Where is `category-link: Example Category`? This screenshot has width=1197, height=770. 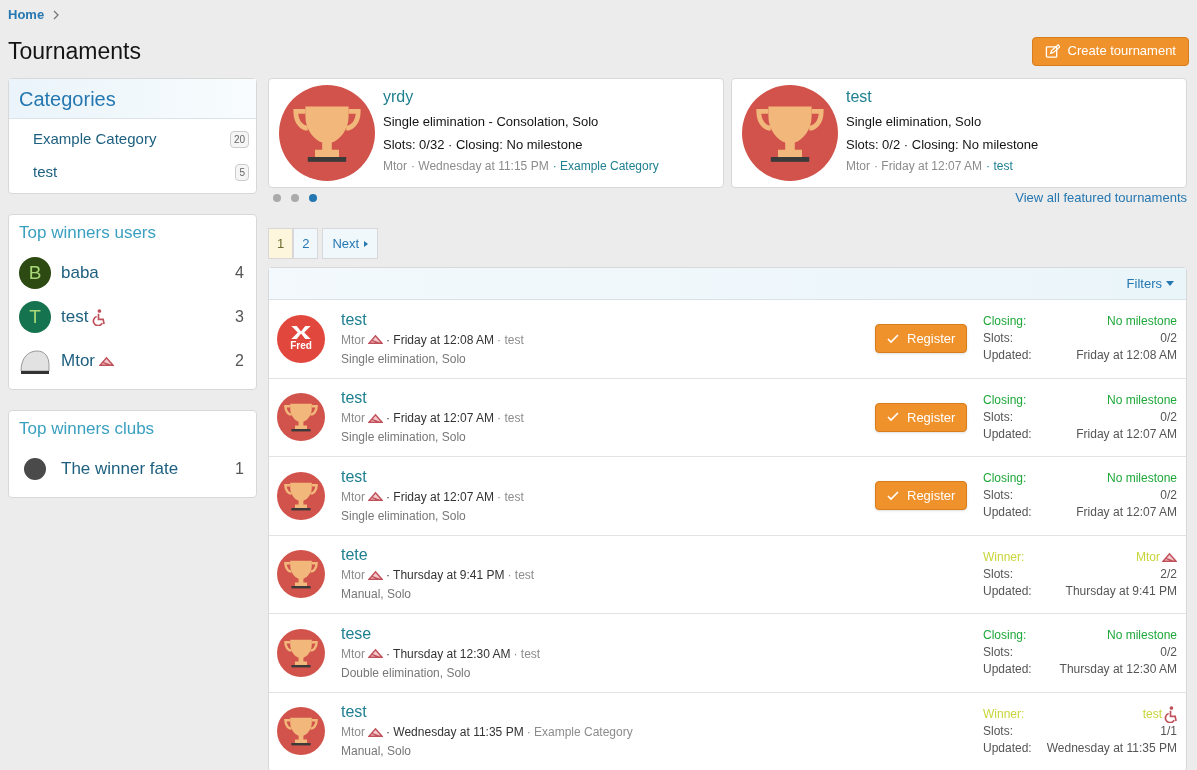 category-link: Example Category is located at coordinates (95, 139).